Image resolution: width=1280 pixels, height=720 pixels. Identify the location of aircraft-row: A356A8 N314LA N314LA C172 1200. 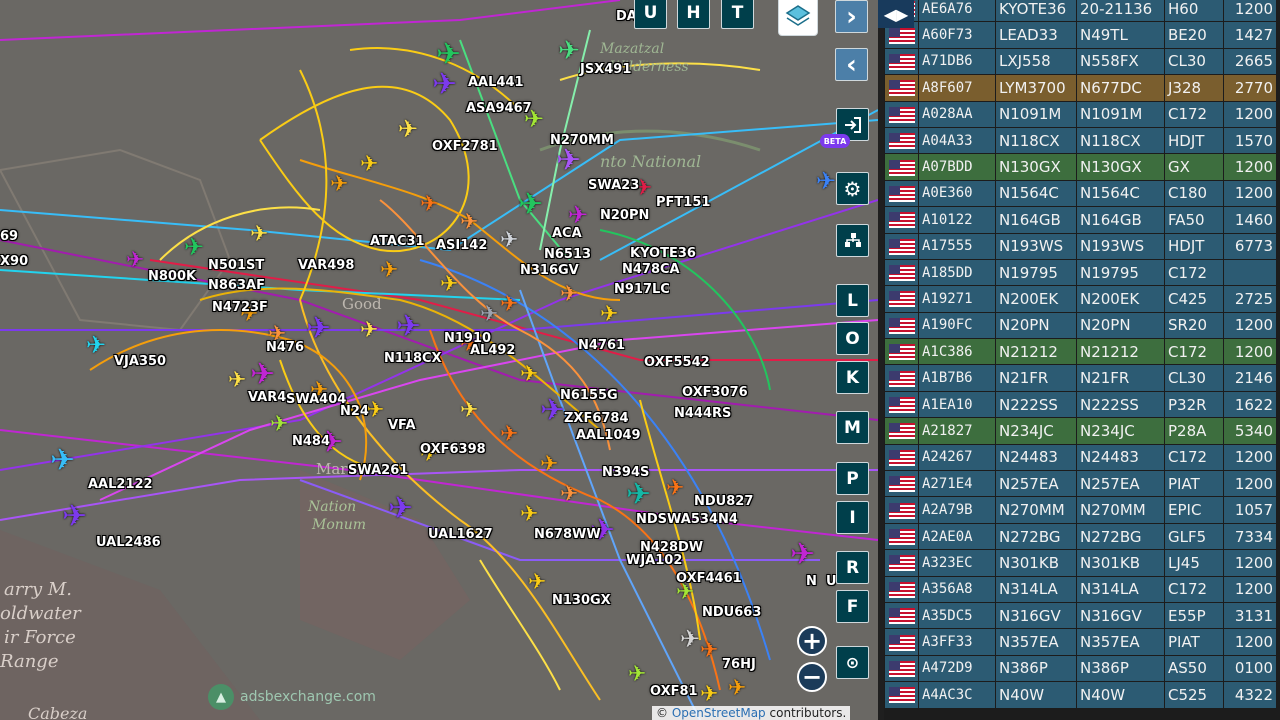
(1080, 589).